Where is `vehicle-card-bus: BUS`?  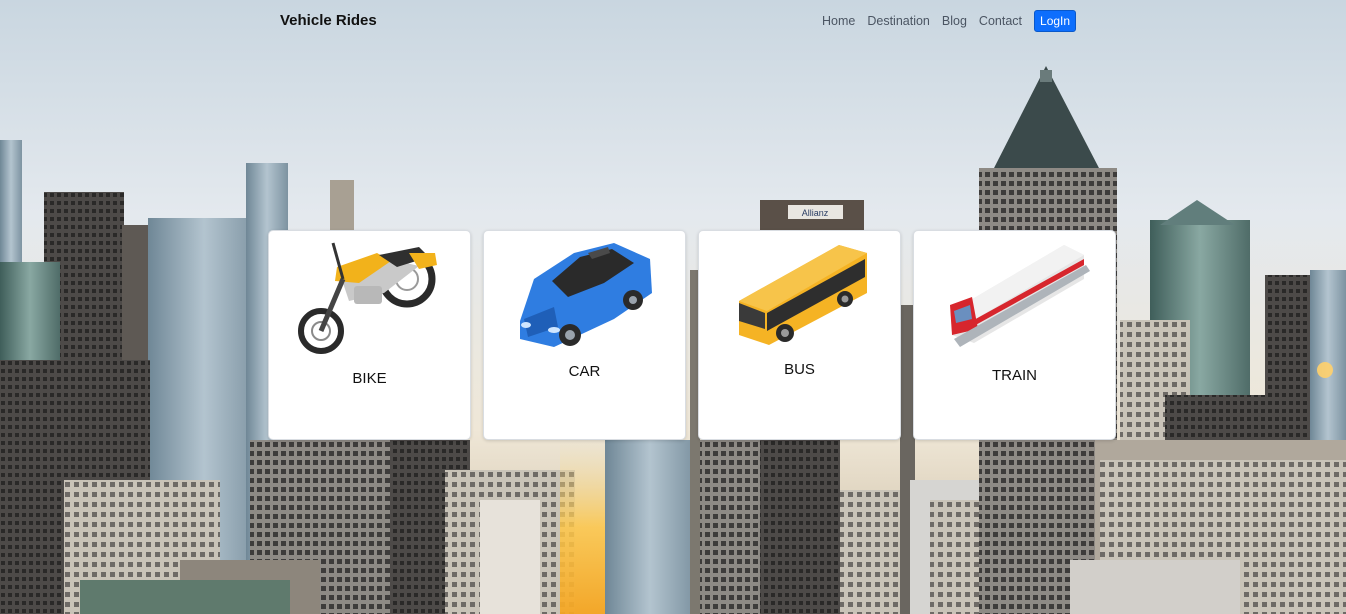
vehicle-card-bus: BUS is located at coordinates (799, 335).